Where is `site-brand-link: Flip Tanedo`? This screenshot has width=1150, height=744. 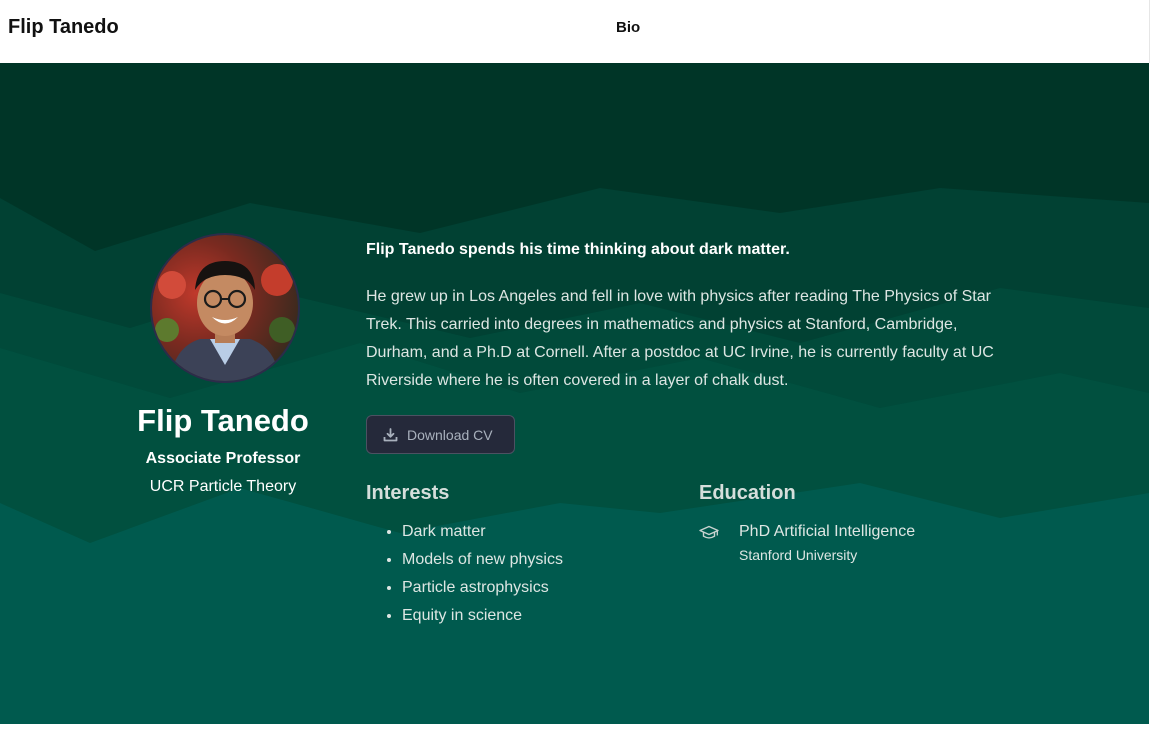
site-brand-link: Flip Tanedo is located at coordinates (63, 27).